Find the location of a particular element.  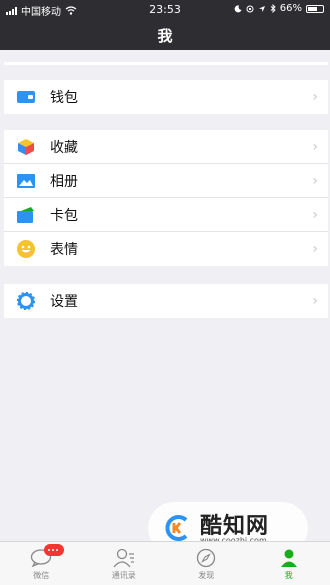

settings-group: 设置 › is located at coordinates (166, 301).